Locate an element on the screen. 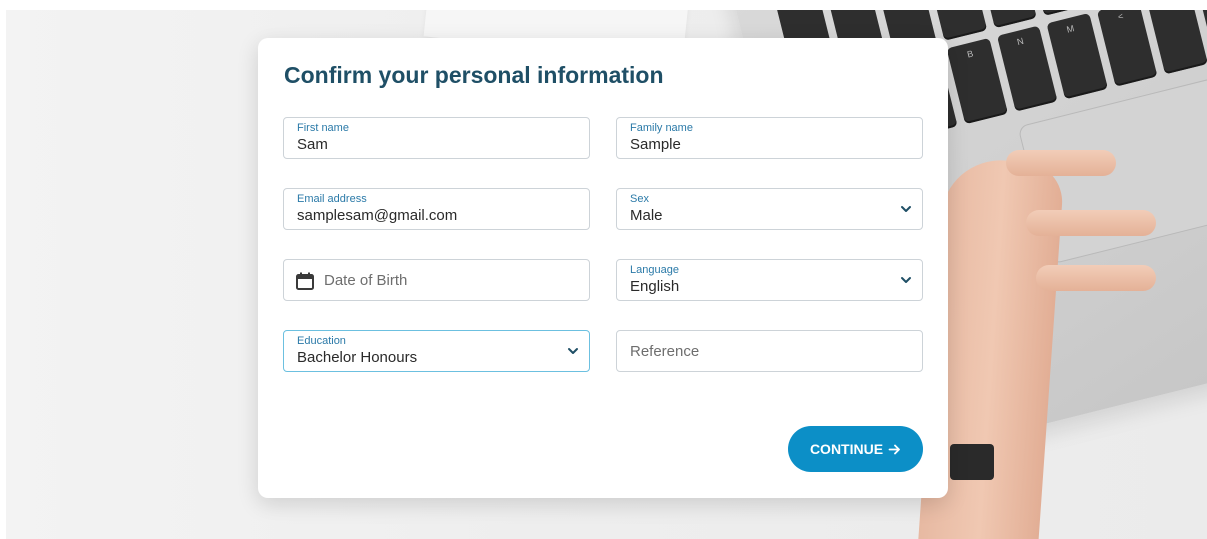 This screenshot has height=539, width=1207. continue-button: CONTINUE is located at coordinates (855, 449).